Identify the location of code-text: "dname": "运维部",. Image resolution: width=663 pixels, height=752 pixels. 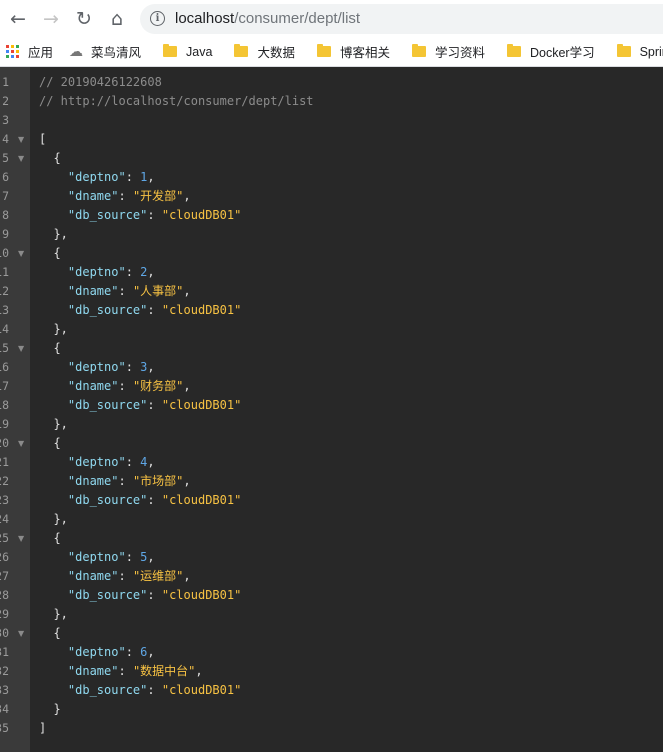
(115, 576).